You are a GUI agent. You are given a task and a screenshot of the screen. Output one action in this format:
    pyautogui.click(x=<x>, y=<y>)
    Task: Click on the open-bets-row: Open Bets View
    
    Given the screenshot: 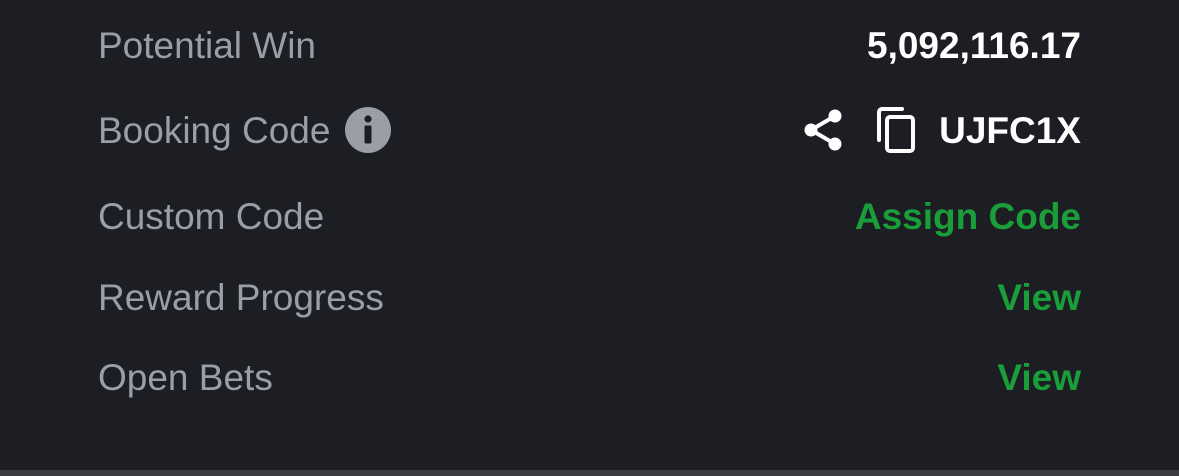 What is the action you would take?
    pyautogui.click(x=589, y=377)
    